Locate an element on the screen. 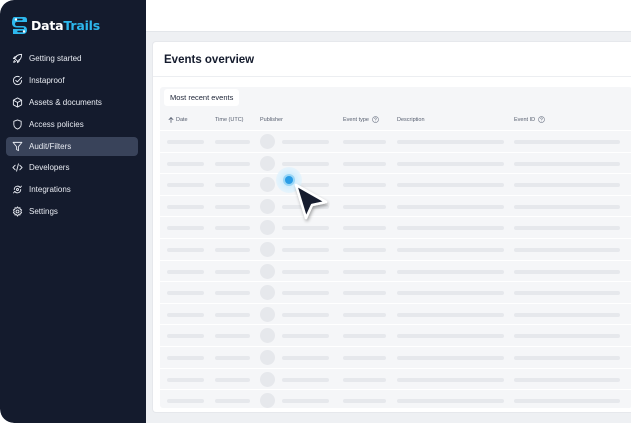  sidebar-item-settings: Settings is located at coordinates (72, 211).